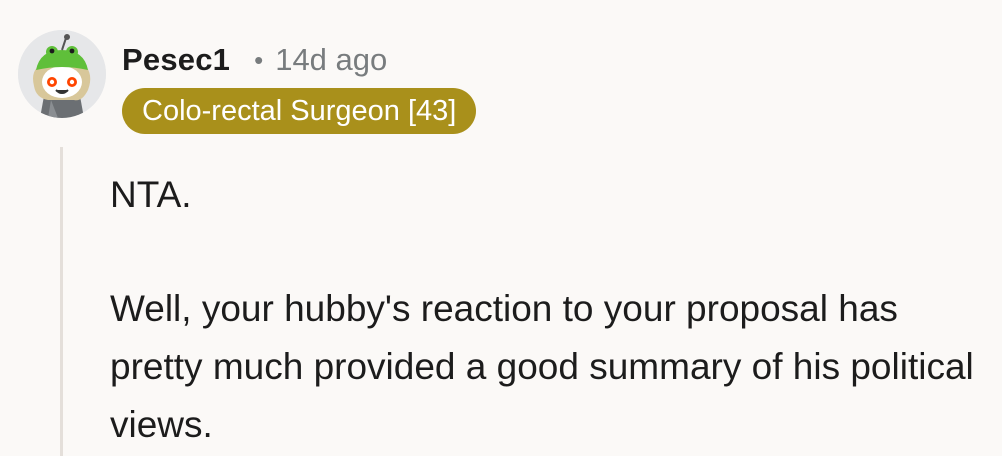 This screenshot has height=456, width=1002. What do you see at coordinates (151, 194) in the screenshot?
I see `comment-paragraph: NTA.` at bounding box center [151, 194].